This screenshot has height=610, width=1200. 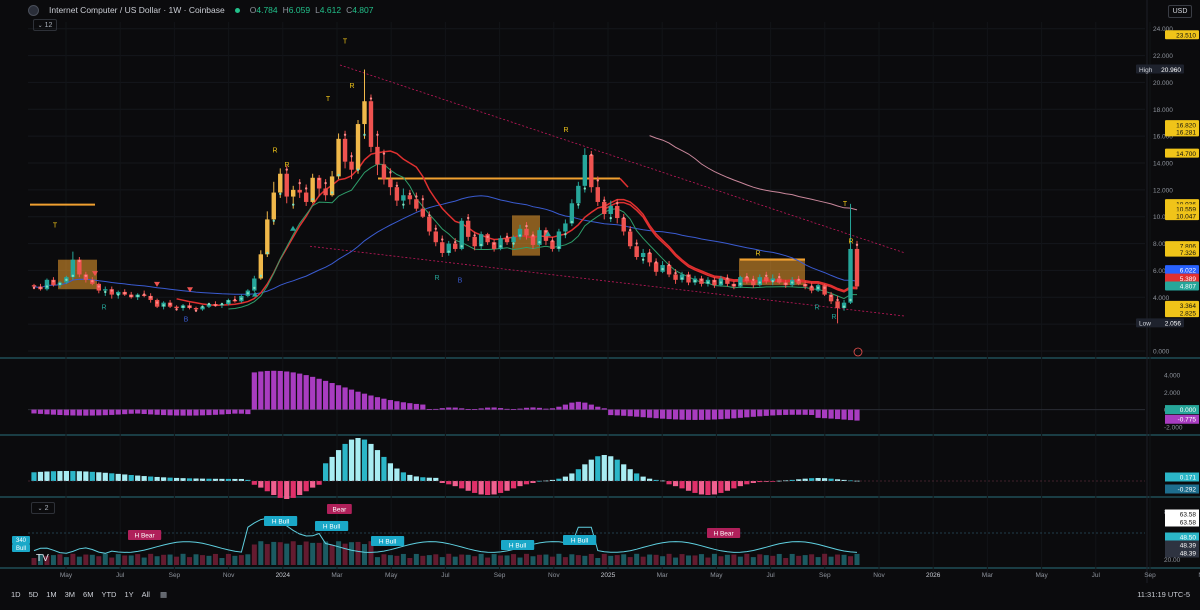 What do you see at coordinates (1096, 575) in the screenshot?
I see `x-tick-label: Jul` at bounding box center [1096, 575].